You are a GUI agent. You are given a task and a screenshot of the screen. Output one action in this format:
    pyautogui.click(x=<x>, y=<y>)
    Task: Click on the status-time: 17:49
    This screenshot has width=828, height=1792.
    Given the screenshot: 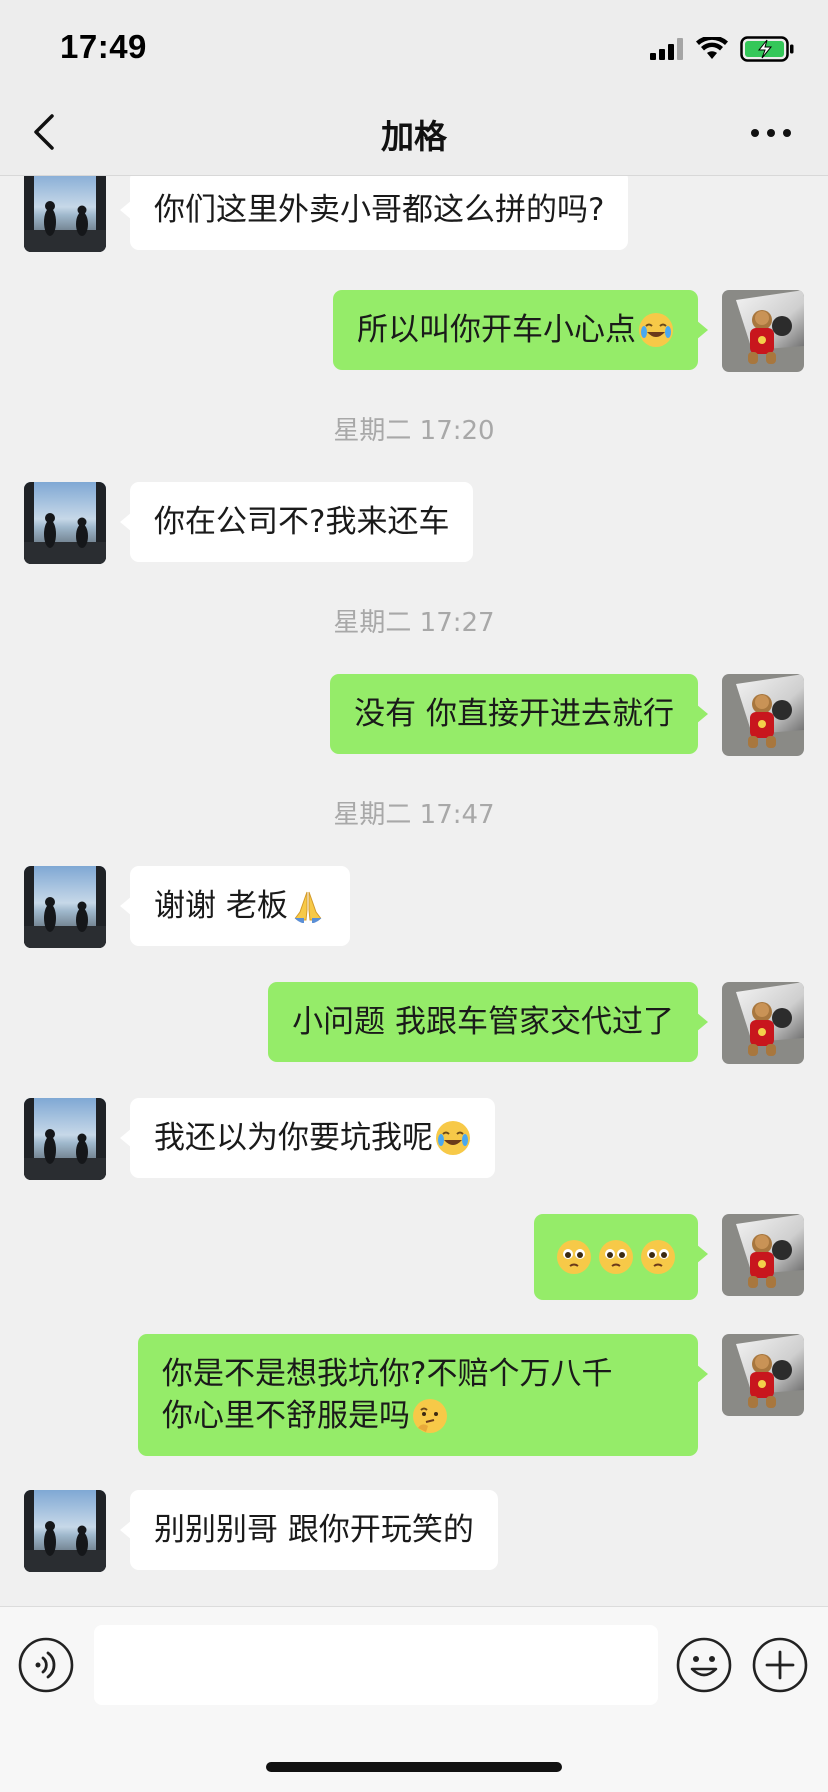 What is the action you would take?
    pyautogui.click(x=103, y=46)
    